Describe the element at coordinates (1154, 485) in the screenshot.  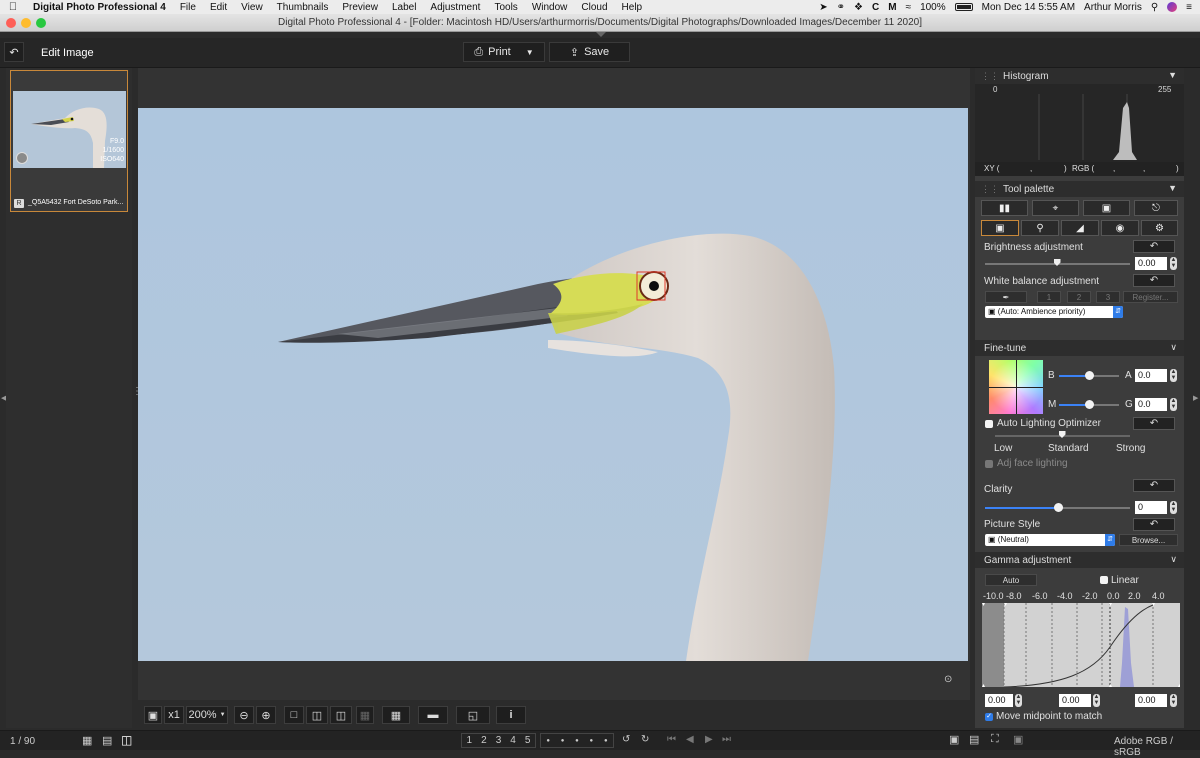
I see `clarity-reset-button: ↶` at that location.